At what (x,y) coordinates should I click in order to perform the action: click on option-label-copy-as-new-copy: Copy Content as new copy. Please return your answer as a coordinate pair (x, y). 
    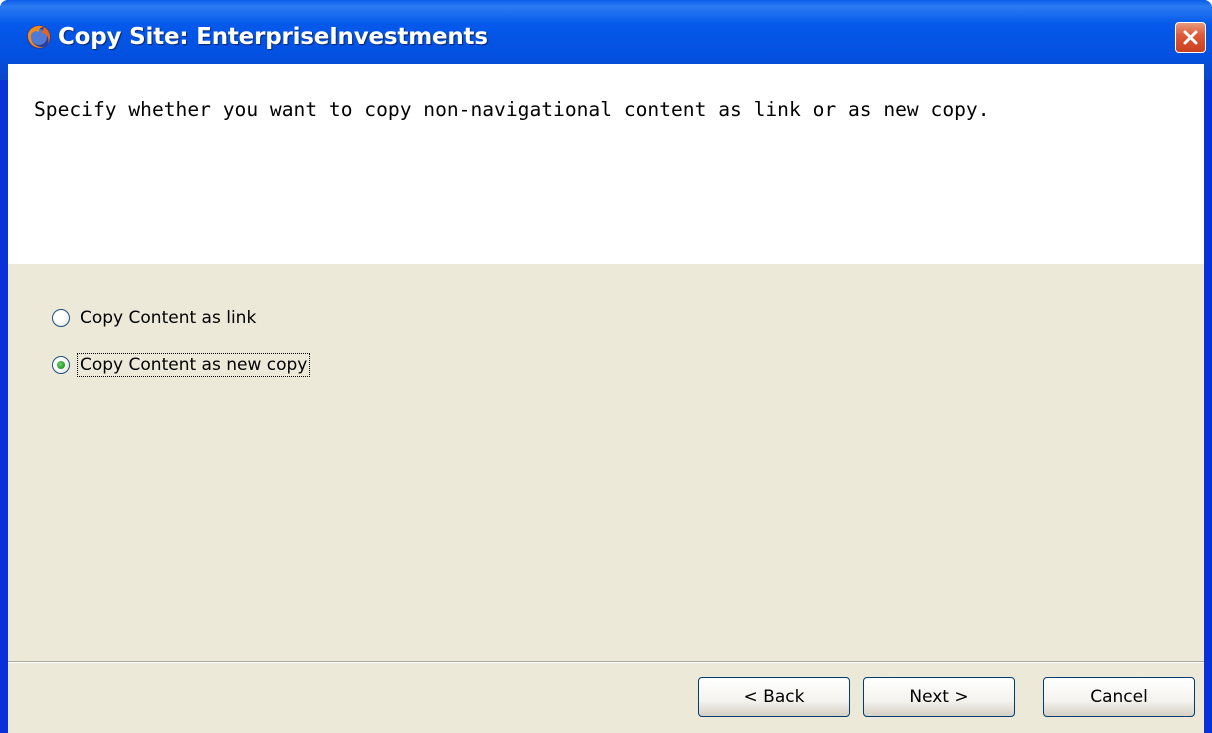
    Looking at the image, I should click on (193, 365).